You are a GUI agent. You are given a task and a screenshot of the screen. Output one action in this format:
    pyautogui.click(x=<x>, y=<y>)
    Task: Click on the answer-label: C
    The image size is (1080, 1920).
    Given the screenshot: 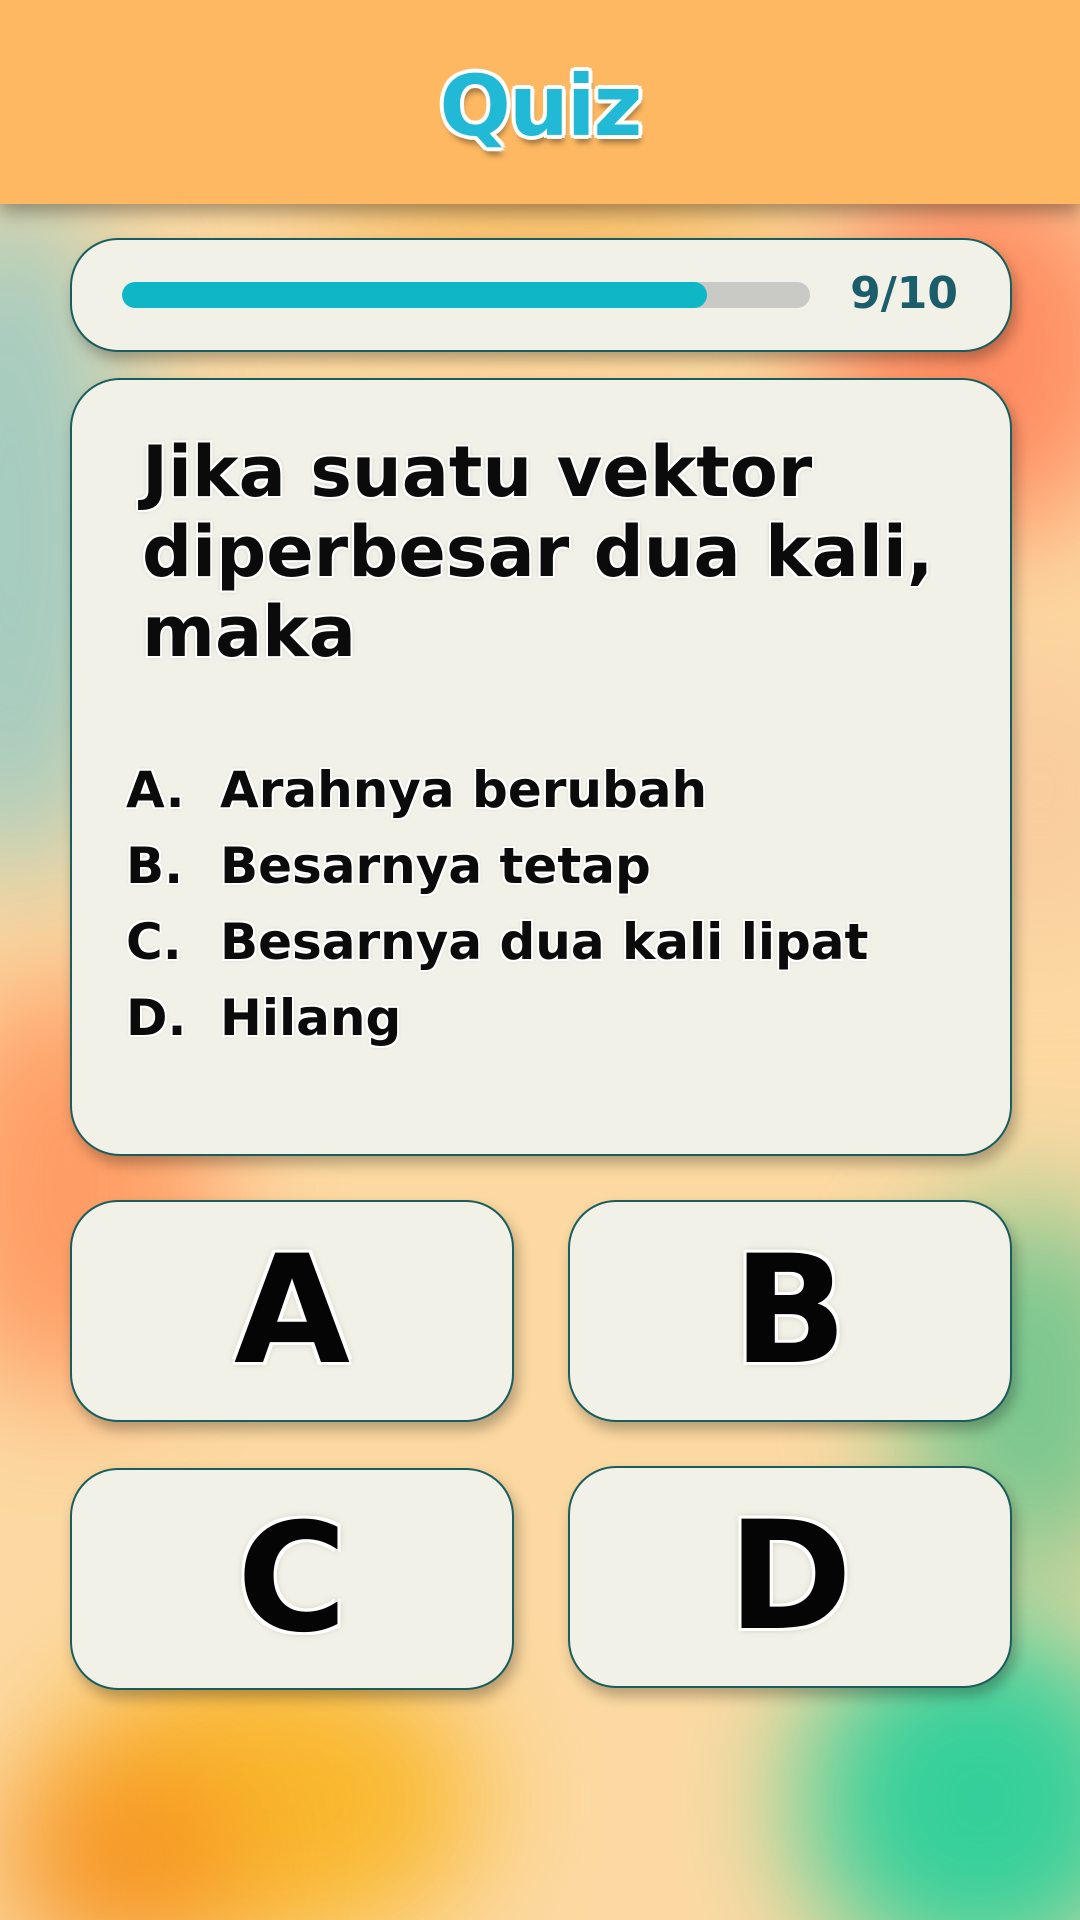 What is the action you would take?
    pyautogui.click(x=292, y=1579)
    